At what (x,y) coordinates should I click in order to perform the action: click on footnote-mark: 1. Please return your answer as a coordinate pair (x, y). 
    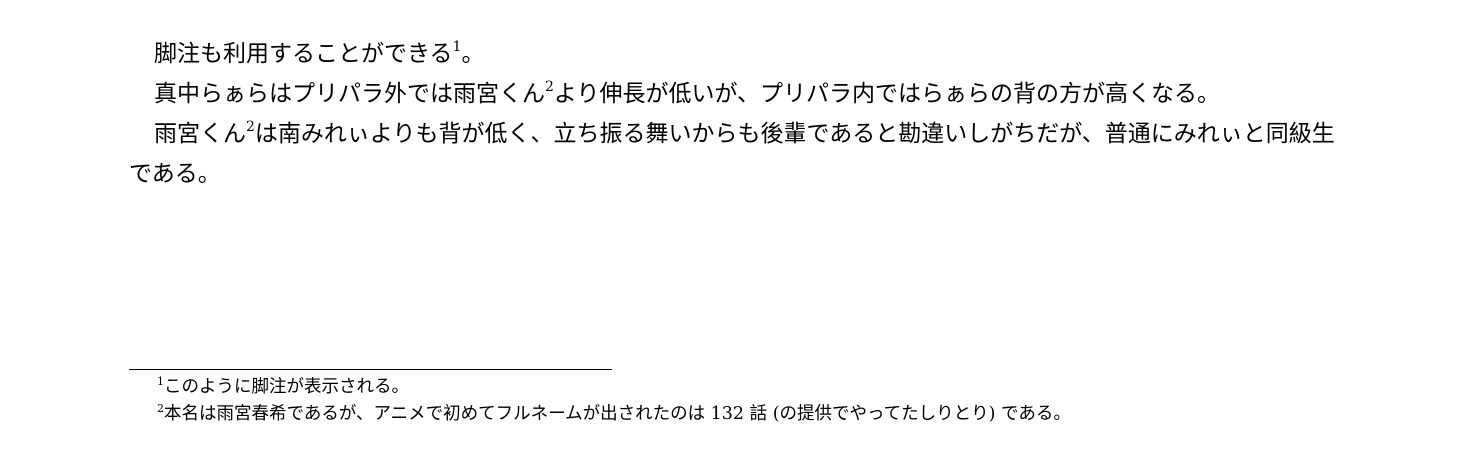
    Looking at the image, I should click on (160, 381).